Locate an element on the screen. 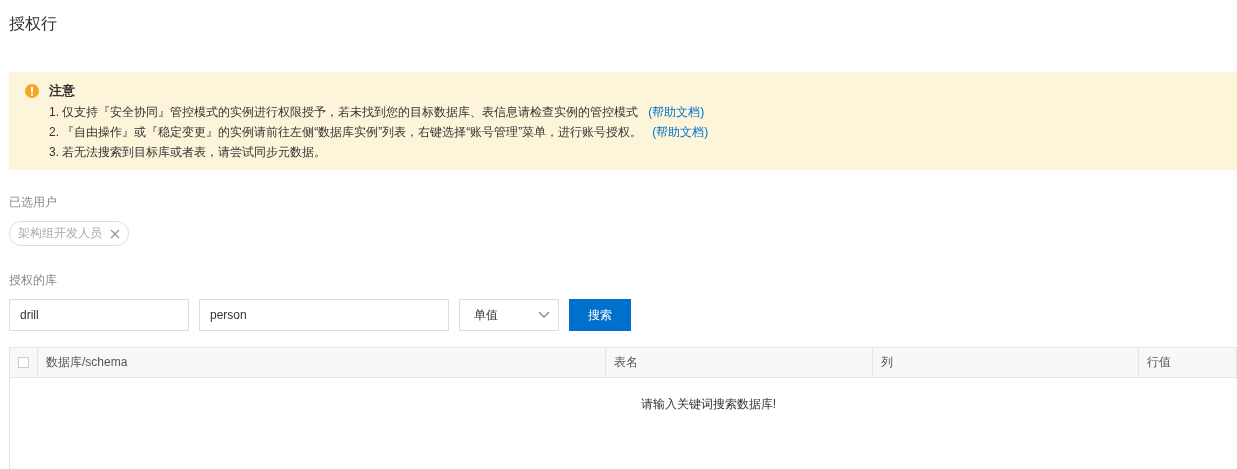  section-label: 已选用户 is located at coordinates (33, 202).